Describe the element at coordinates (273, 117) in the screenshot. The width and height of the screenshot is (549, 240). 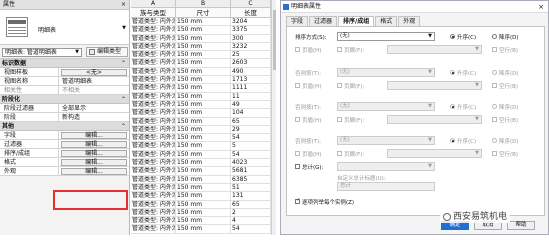
I see `schedule-scrollbar` at that location.